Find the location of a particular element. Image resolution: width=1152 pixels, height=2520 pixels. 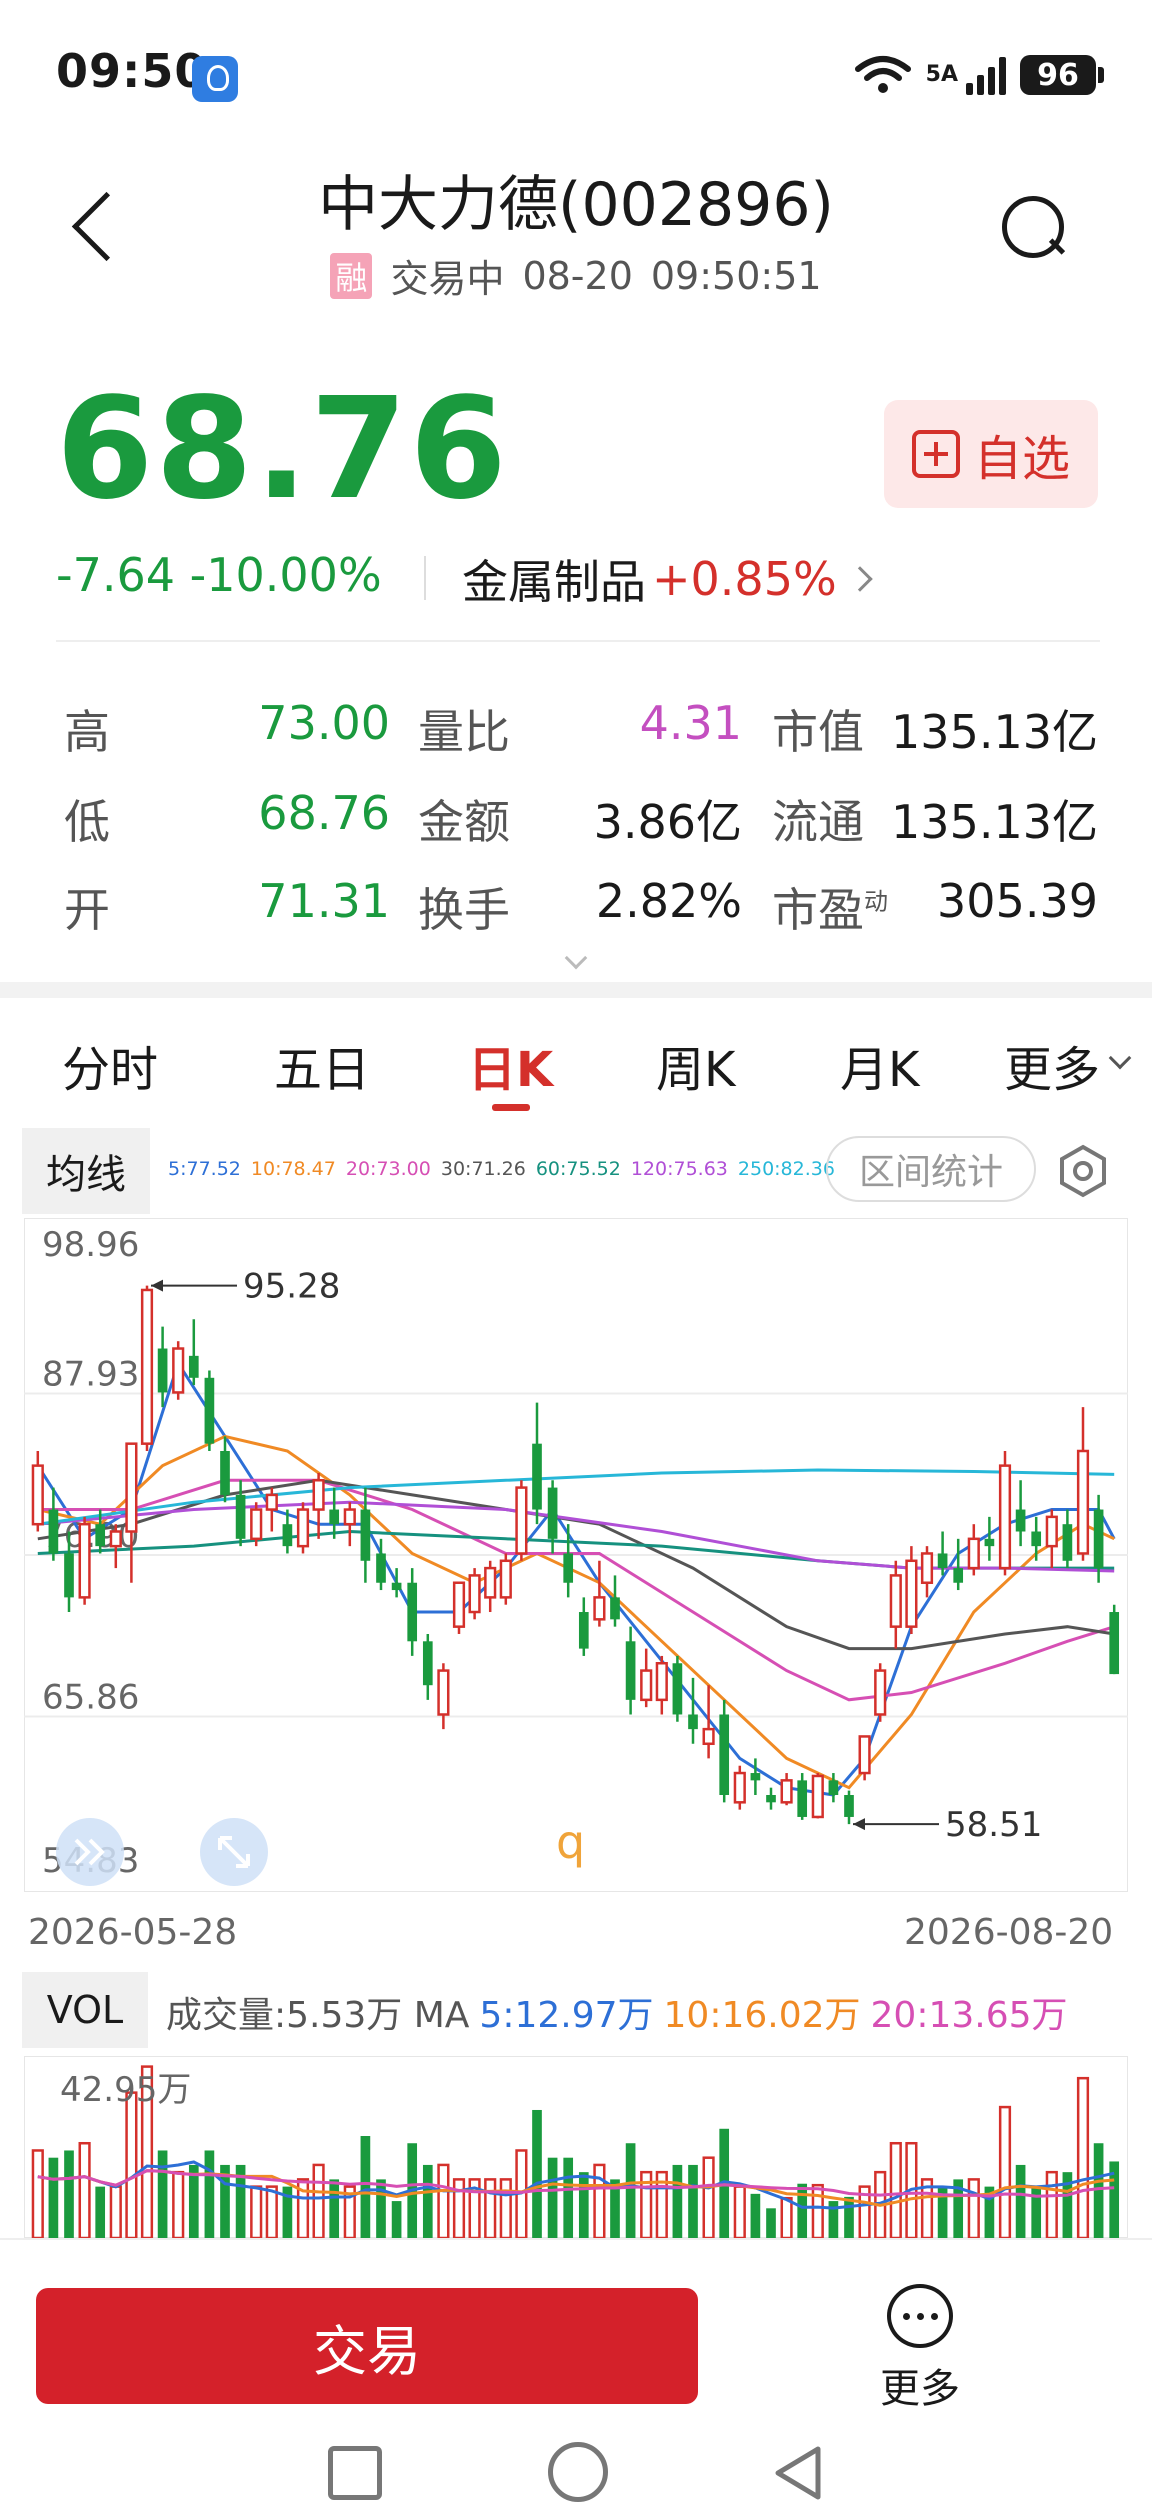

stat-value-pe: 305.39 is located at coordinates (1017, 901).